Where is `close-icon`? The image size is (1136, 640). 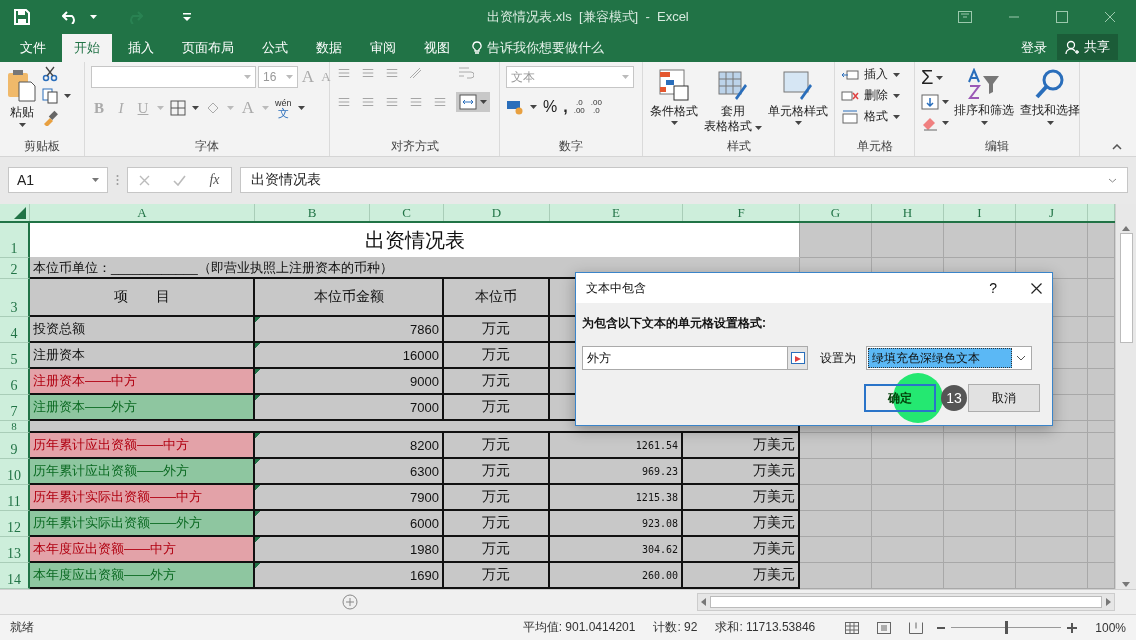
close-icon is located at coordinates (1036, 288).